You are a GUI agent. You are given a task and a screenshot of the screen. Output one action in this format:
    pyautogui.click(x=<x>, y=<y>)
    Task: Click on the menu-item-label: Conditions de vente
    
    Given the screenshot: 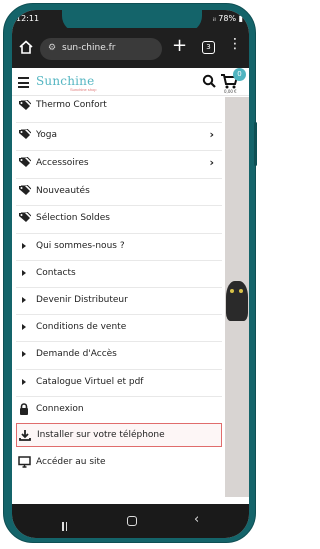 What is the action you would take?
    pyautogui.click(x=81, y=326)
    